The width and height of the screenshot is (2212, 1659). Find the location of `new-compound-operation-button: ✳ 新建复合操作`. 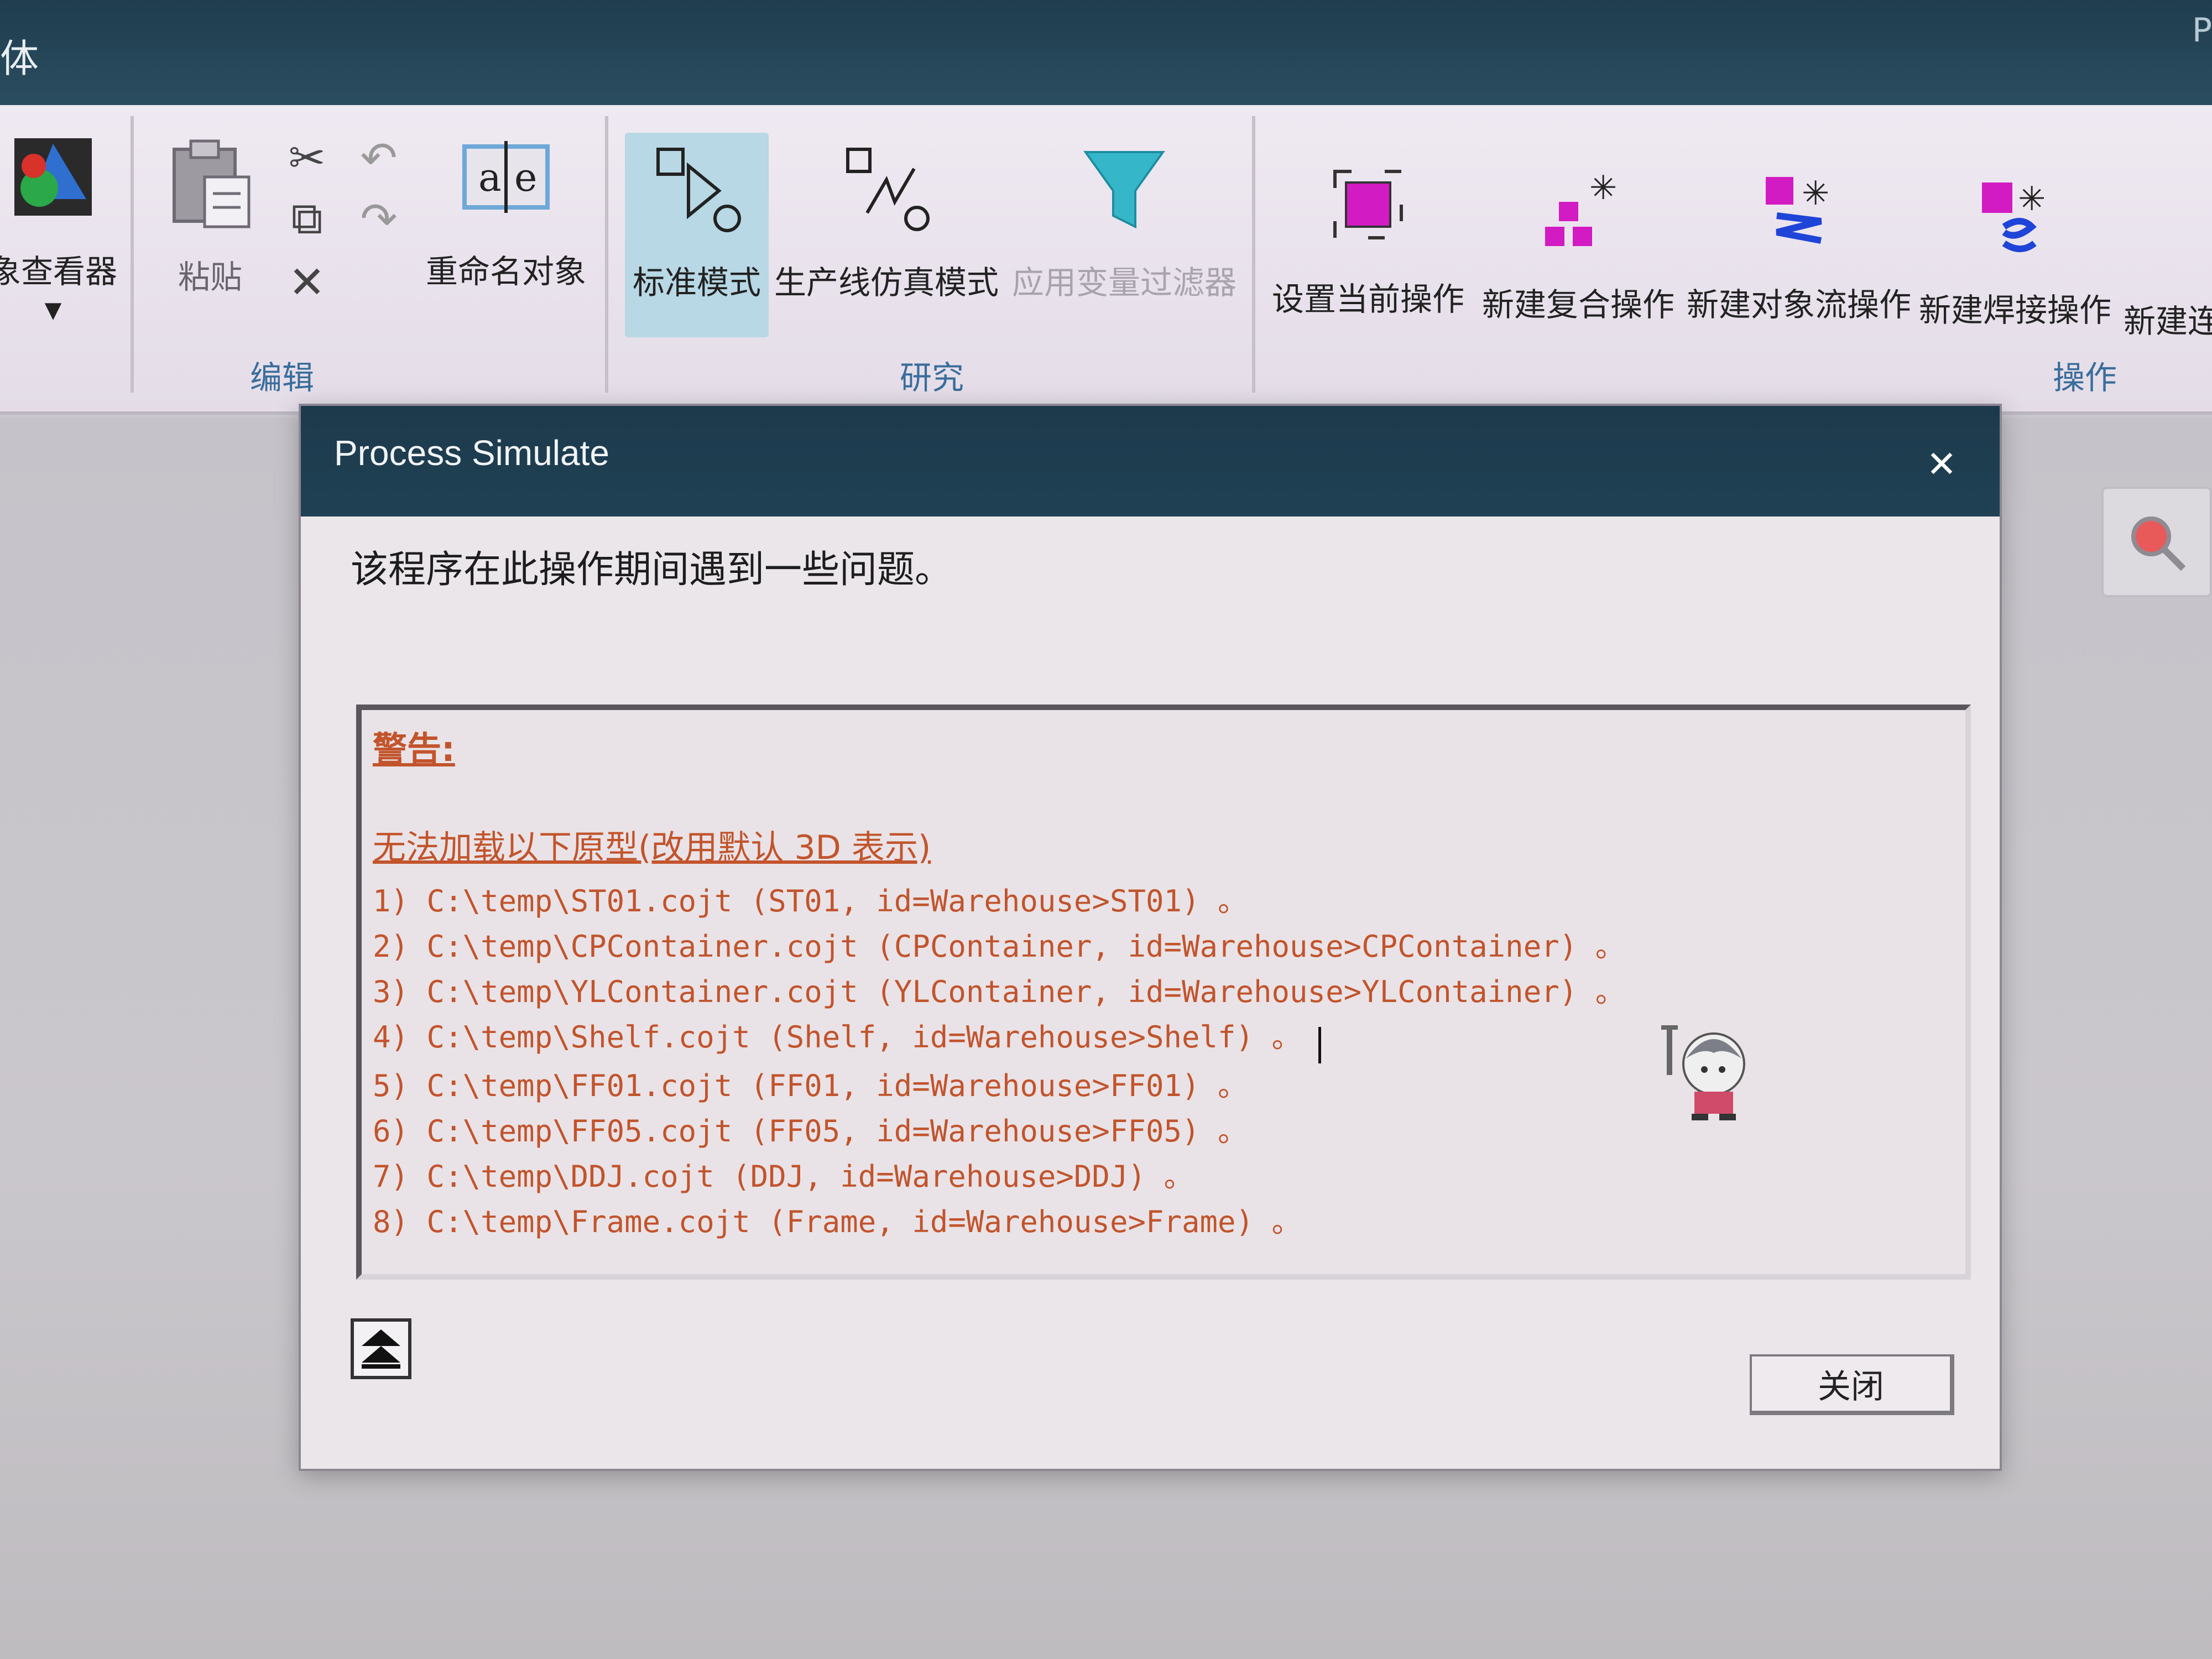

new-compound-operation-button: ✳ 新建复合操作 is located at coordinates (1578, 240).